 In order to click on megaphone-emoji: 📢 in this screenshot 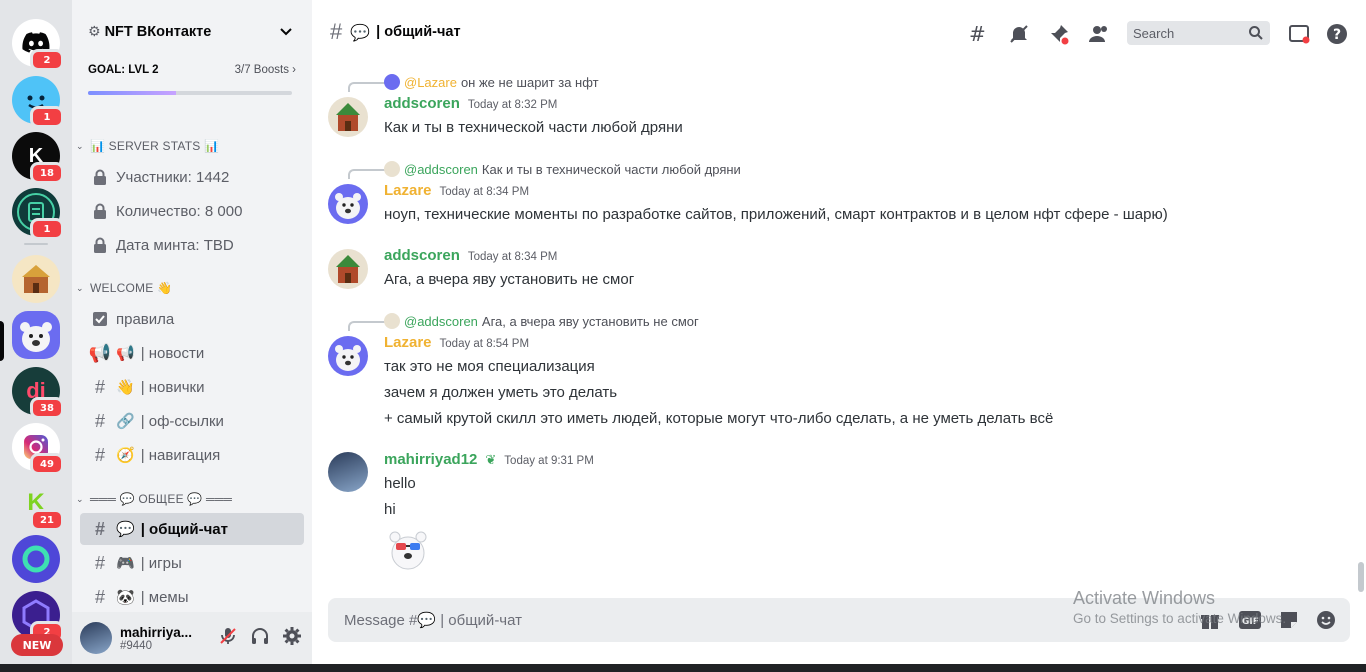, I will do `click(125, 353)`.